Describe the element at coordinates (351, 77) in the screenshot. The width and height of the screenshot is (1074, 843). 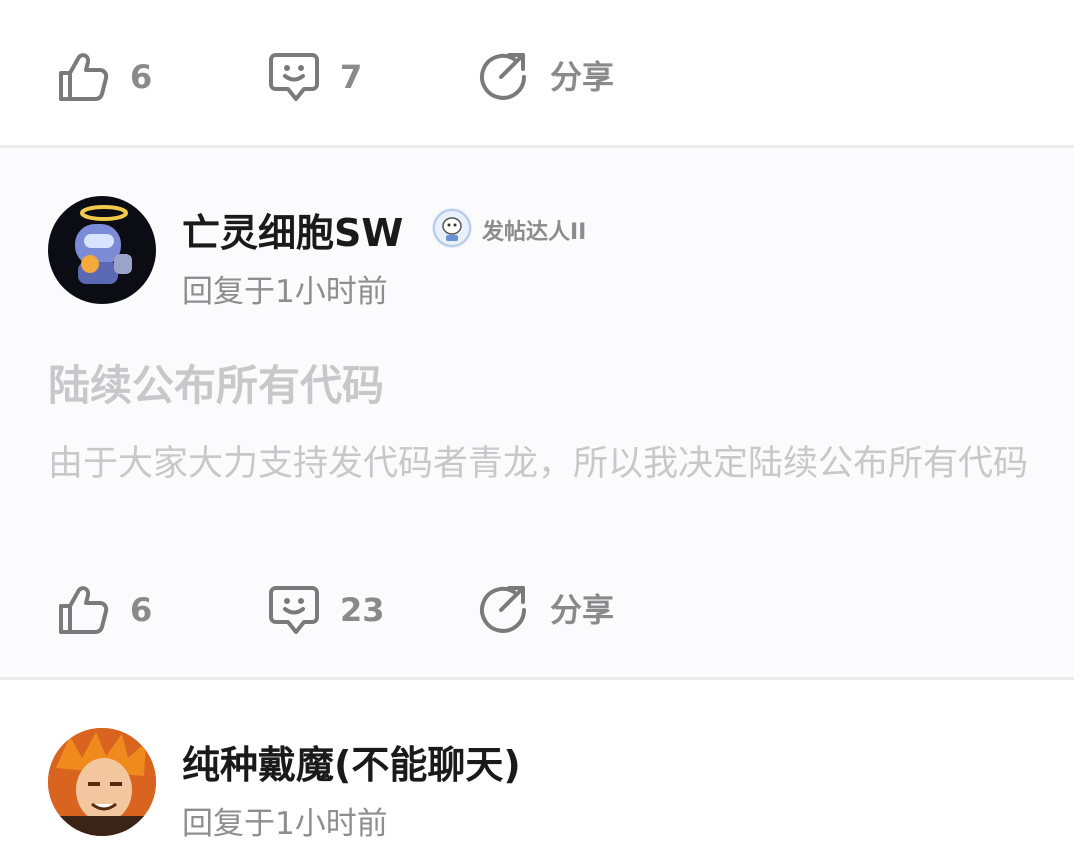
I see `comment-count: 7` at that location.